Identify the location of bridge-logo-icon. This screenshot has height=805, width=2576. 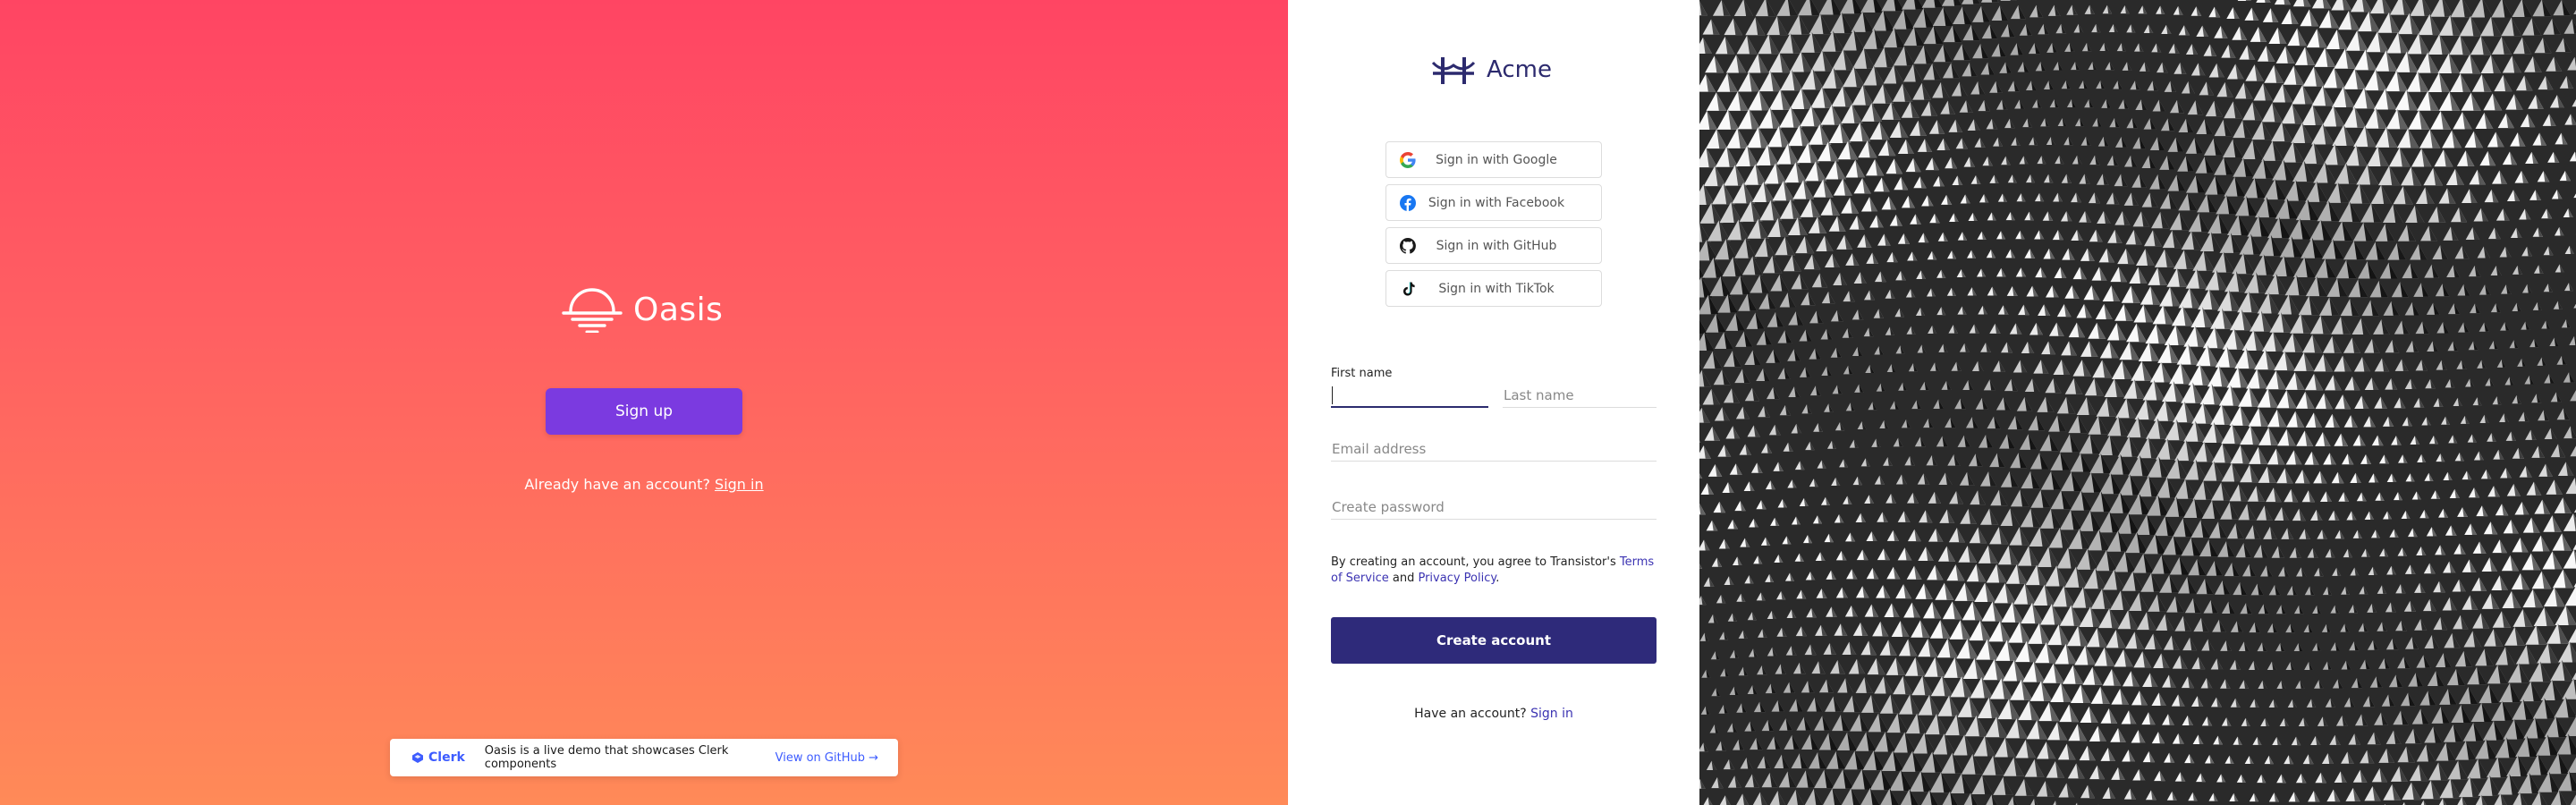
(1453, 70).